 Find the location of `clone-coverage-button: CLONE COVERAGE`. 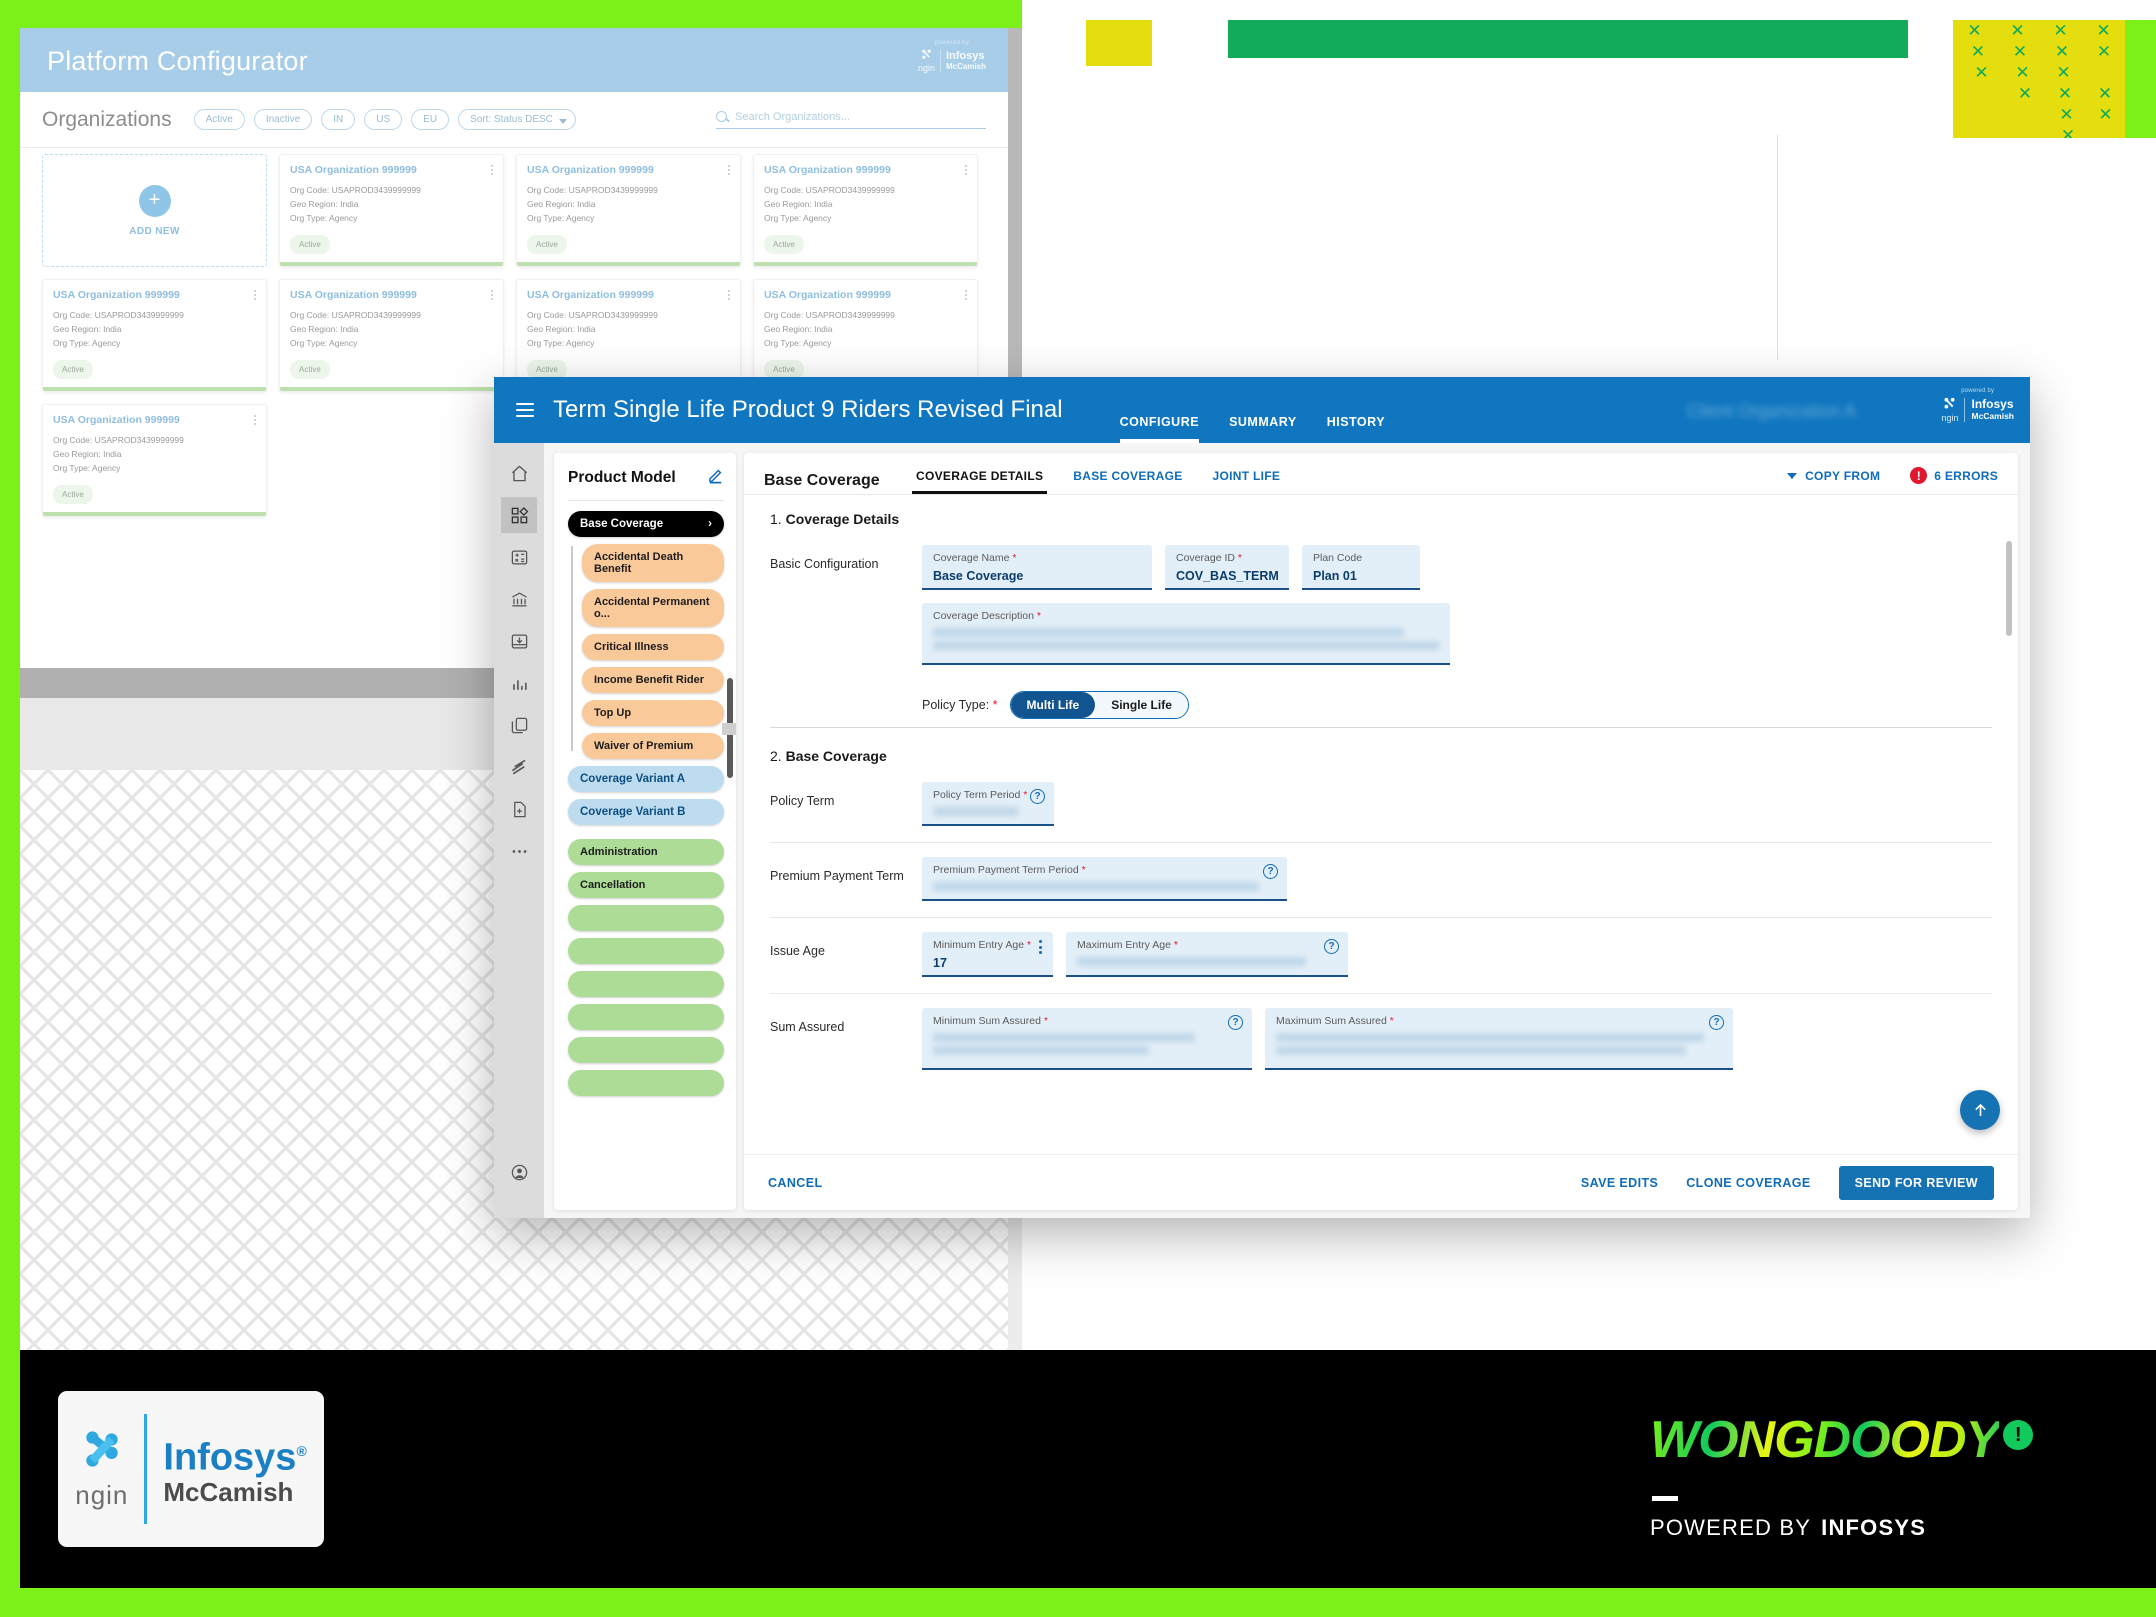

clone-coverage-button: CLONE COVERAGE is located at coordinates (1748, 1183).